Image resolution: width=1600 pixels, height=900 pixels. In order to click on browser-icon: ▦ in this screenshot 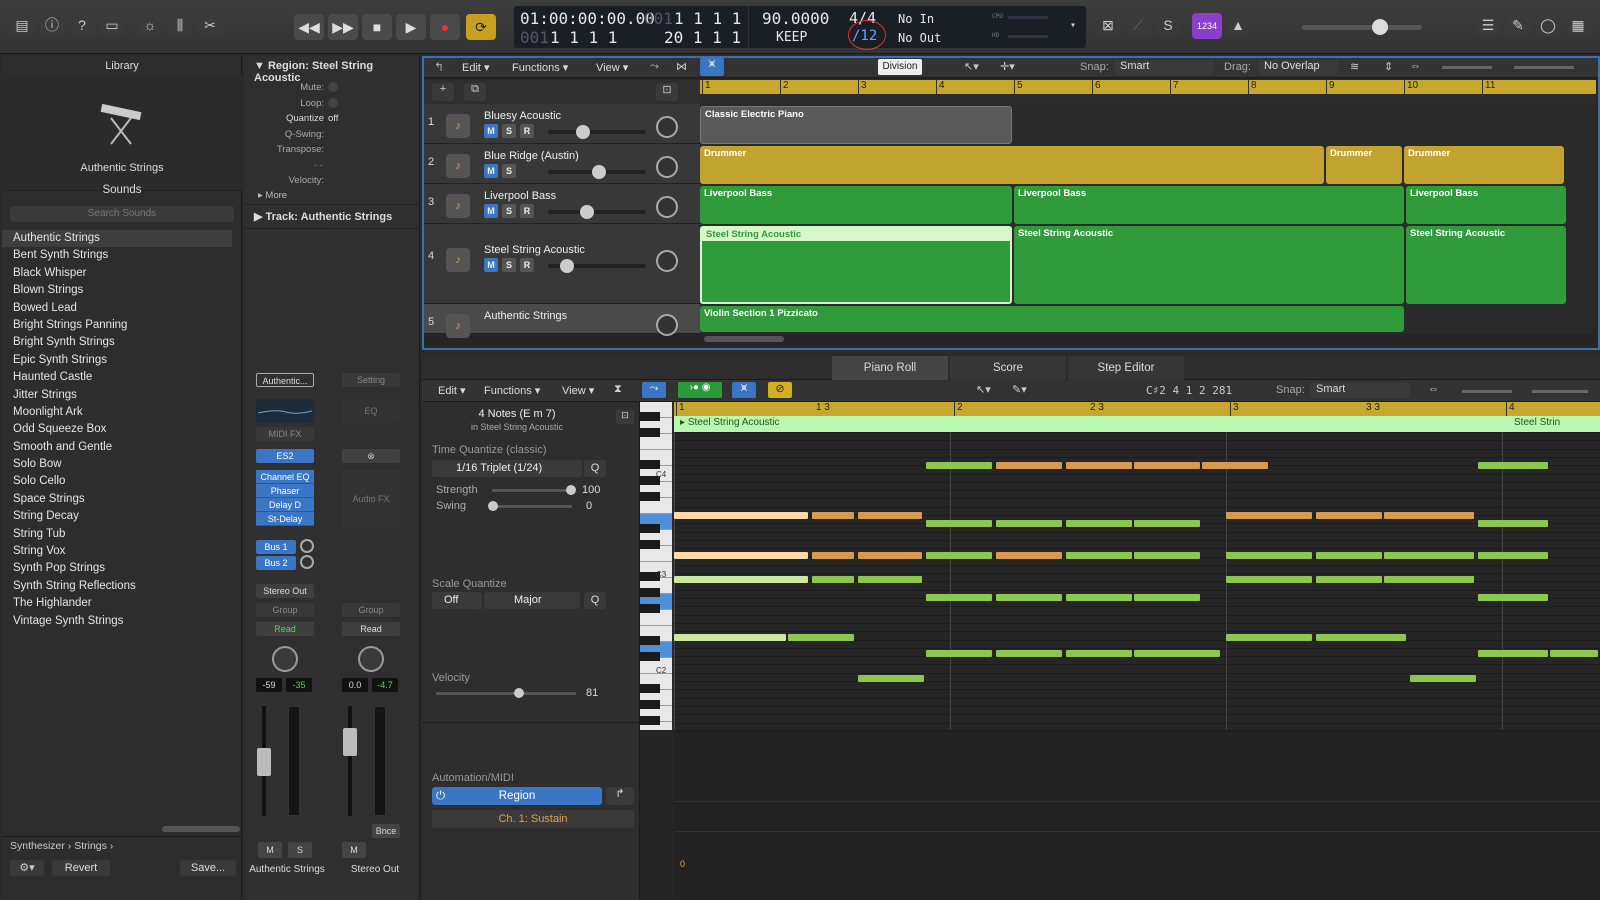, I will do `click(1578, 25)`.